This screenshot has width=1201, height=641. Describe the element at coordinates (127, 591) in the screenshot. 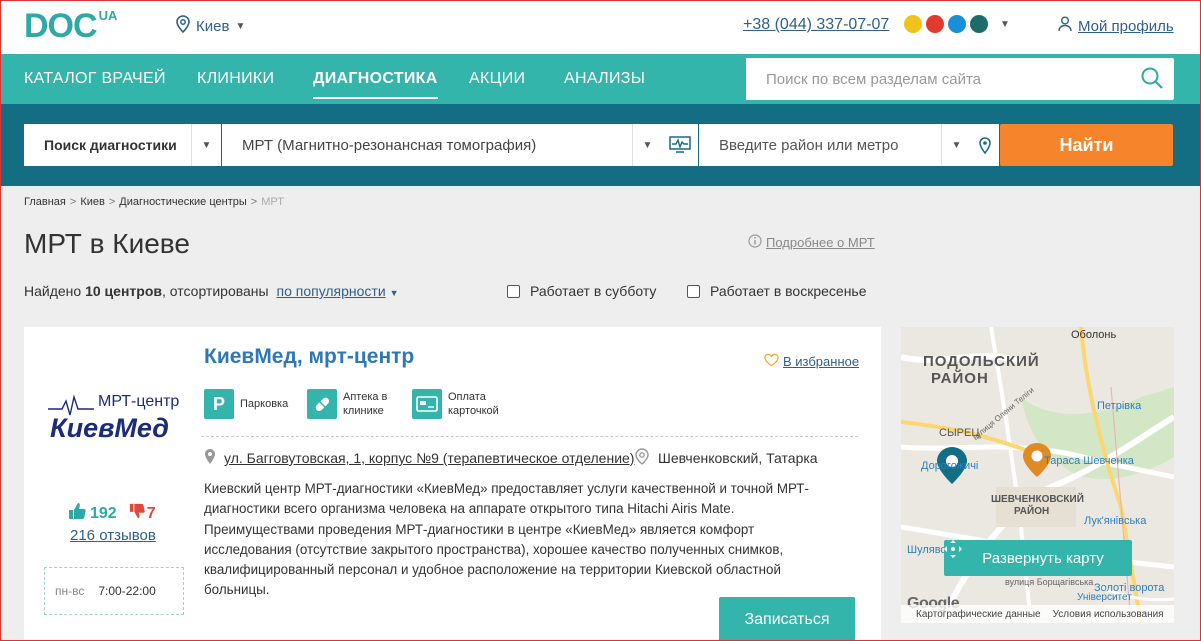

I see `hours-time: 7:00-22:00` at that location.